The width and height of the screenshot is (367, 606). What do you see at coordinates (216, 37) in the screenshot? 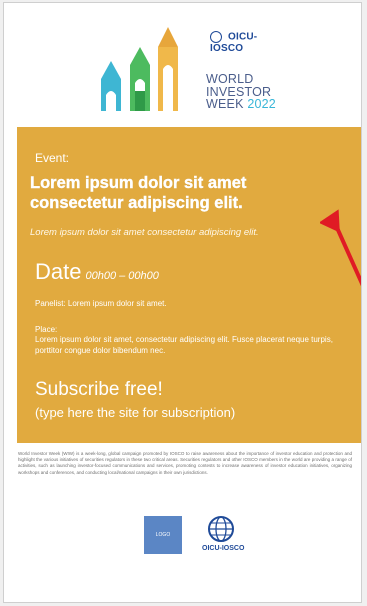
I see `globe-icon` at bounding box center [216, 37].